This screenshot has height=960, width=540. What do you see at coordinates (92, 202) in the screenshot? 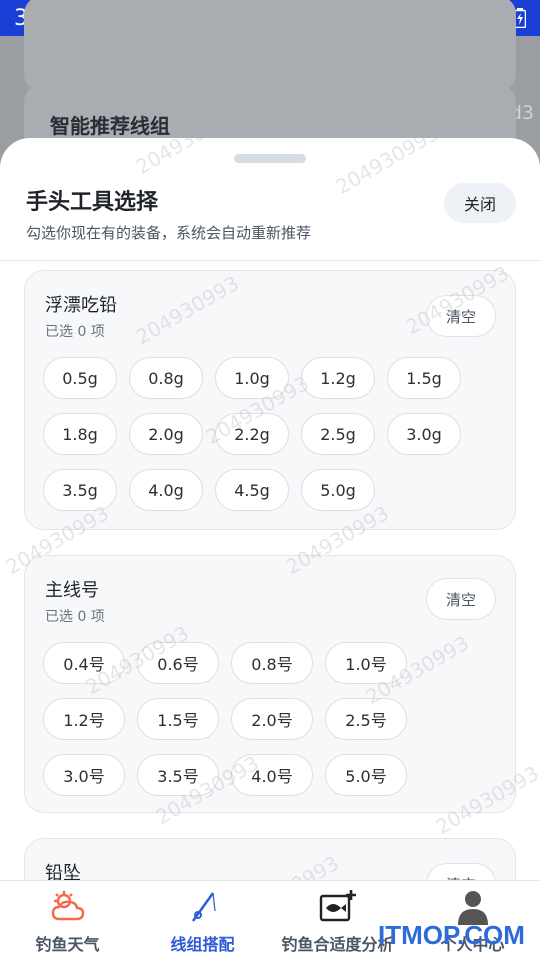
I see `sheet-title: 手头工具选择` at bounding box center [92, 202].